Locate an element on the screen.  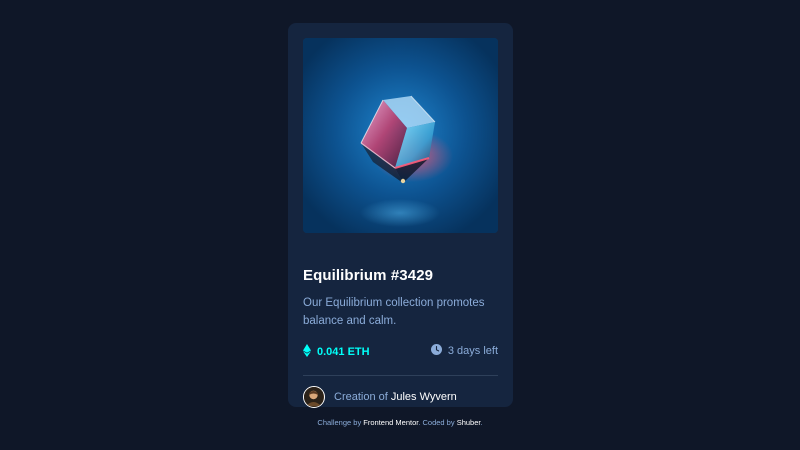
price: 0.041 ETH is located at coordinates (336, 352).